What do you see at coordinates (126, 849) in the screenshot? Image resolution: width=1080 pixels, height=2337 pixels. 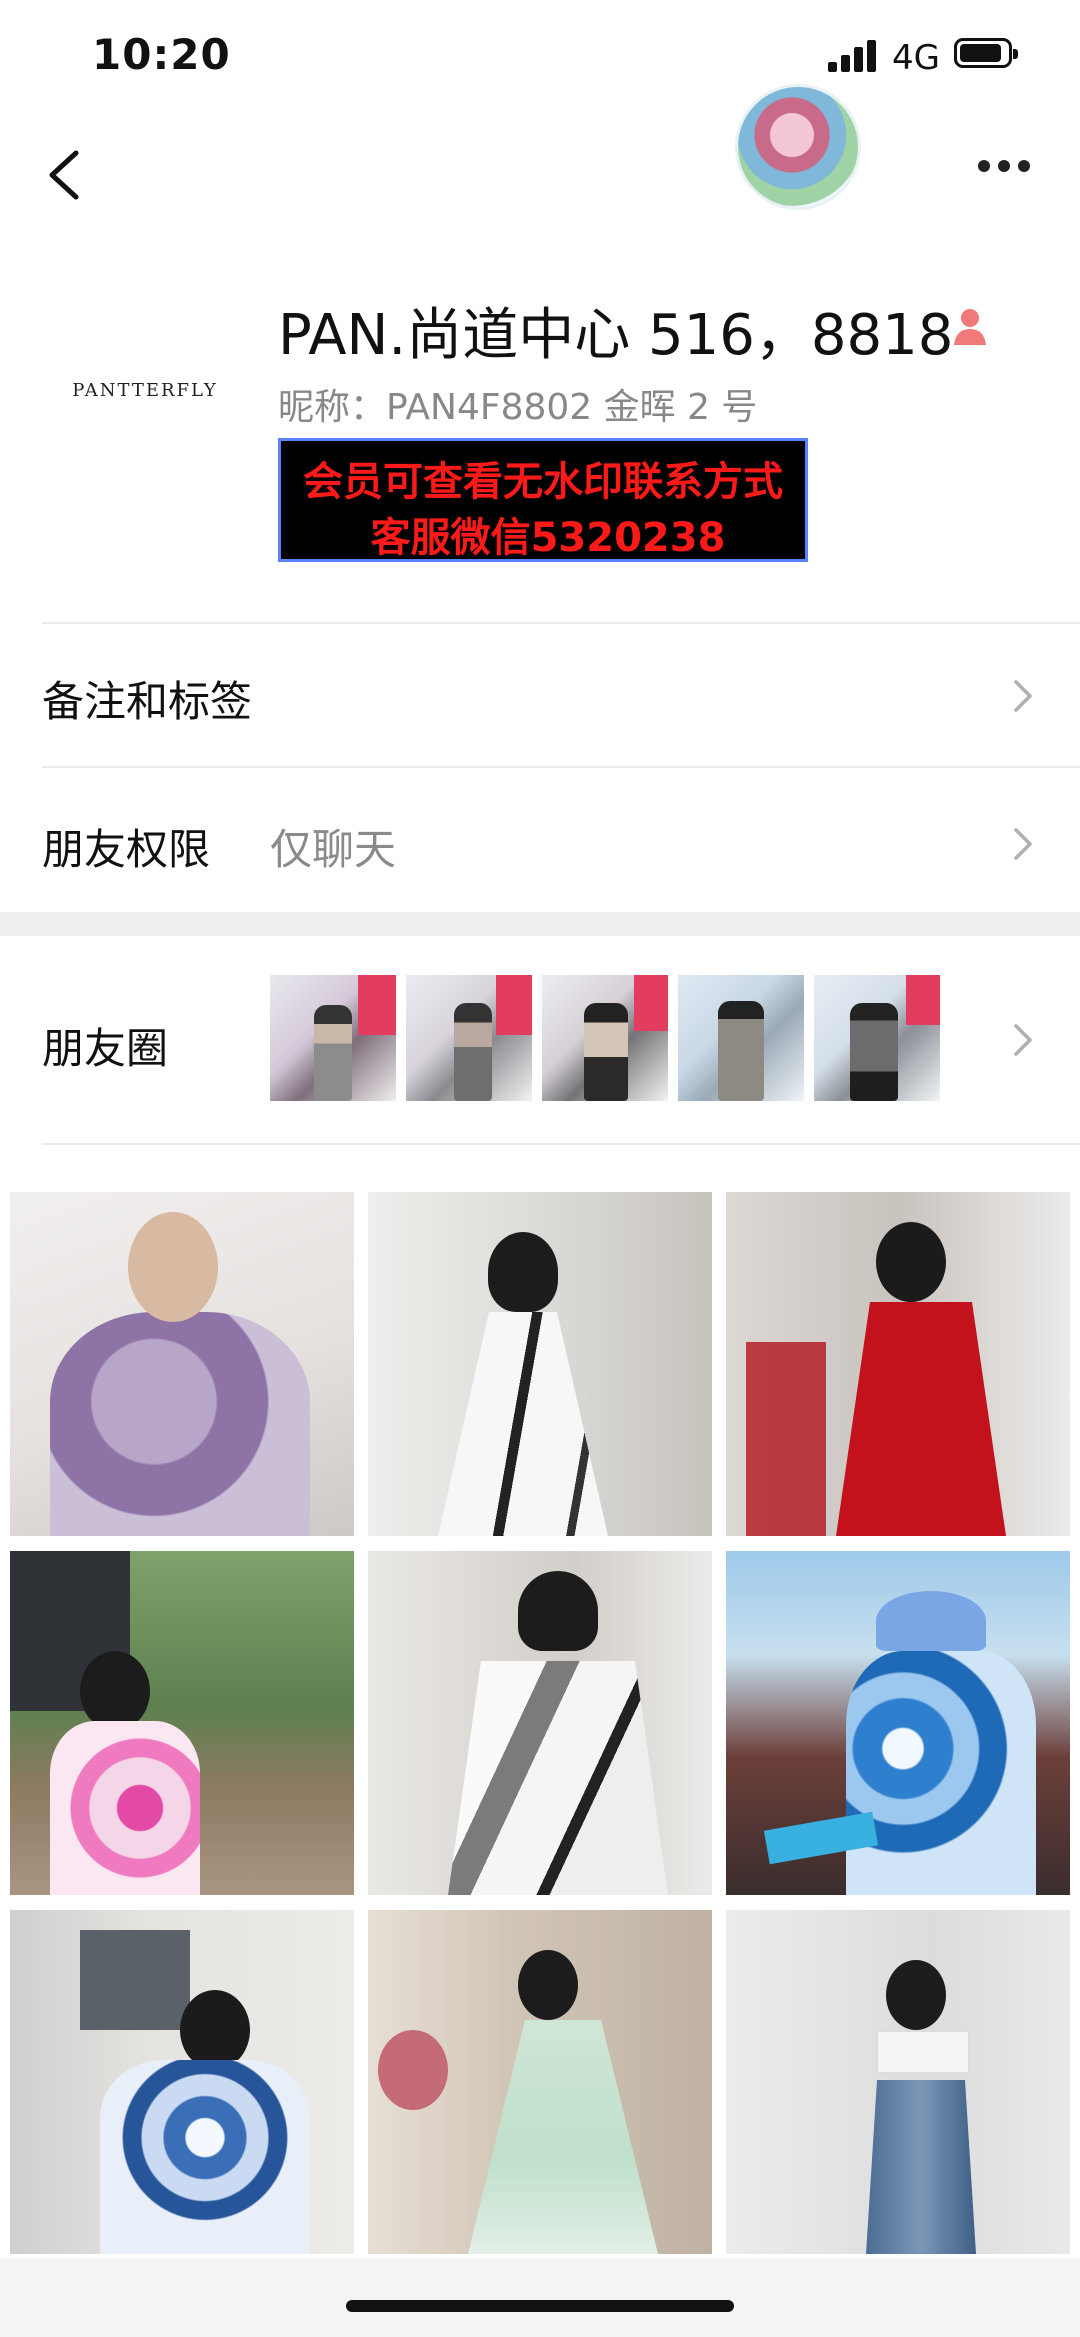 I see `permissions-label: 朋友权限` at bounding box center [126, 849].